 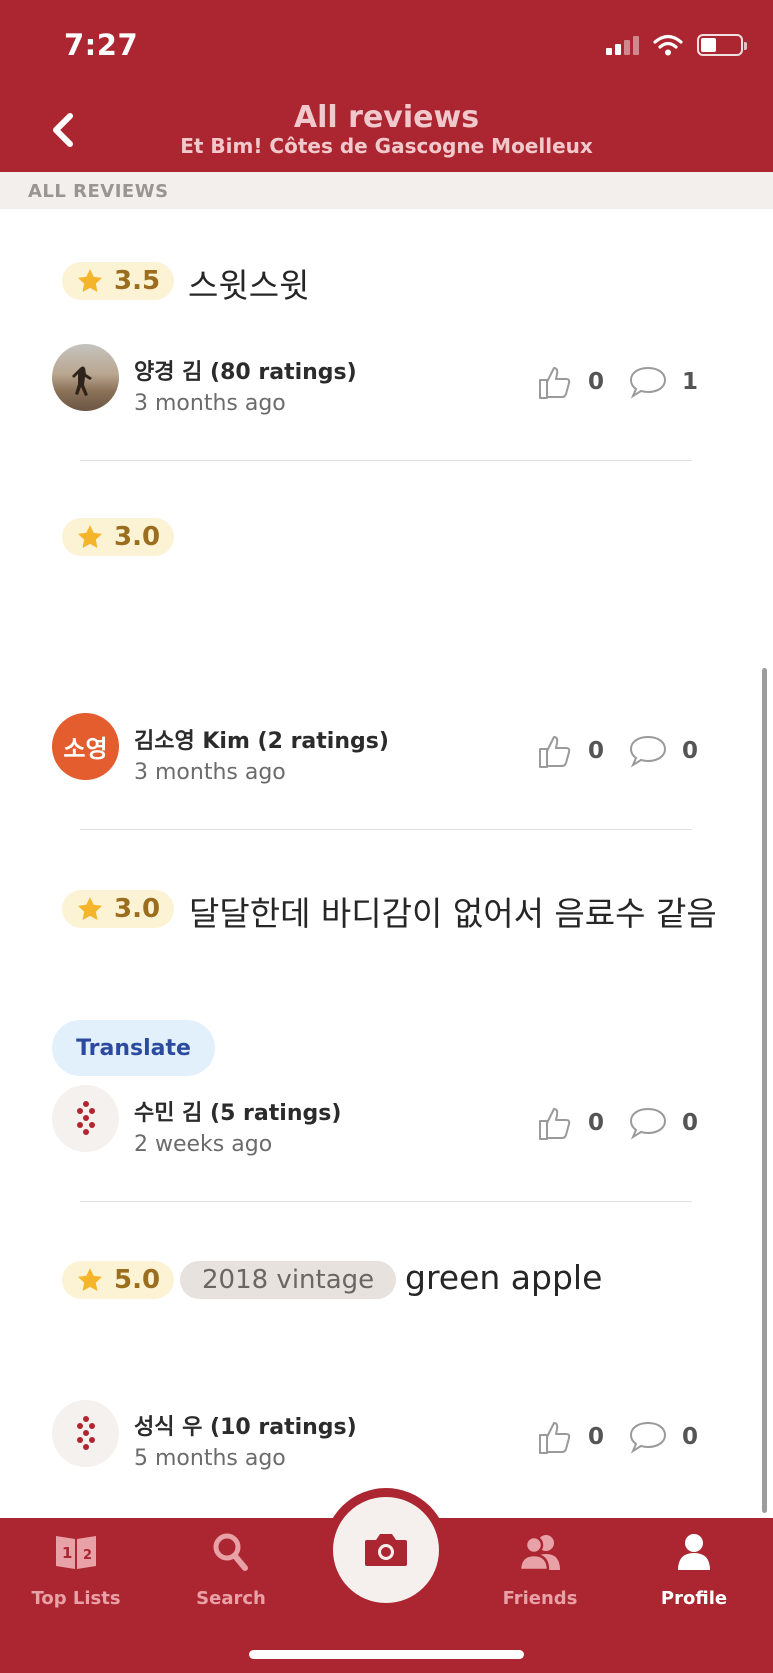 I want to click on vintage-badge: 2018 vintage, so click(x=288, y=1280).